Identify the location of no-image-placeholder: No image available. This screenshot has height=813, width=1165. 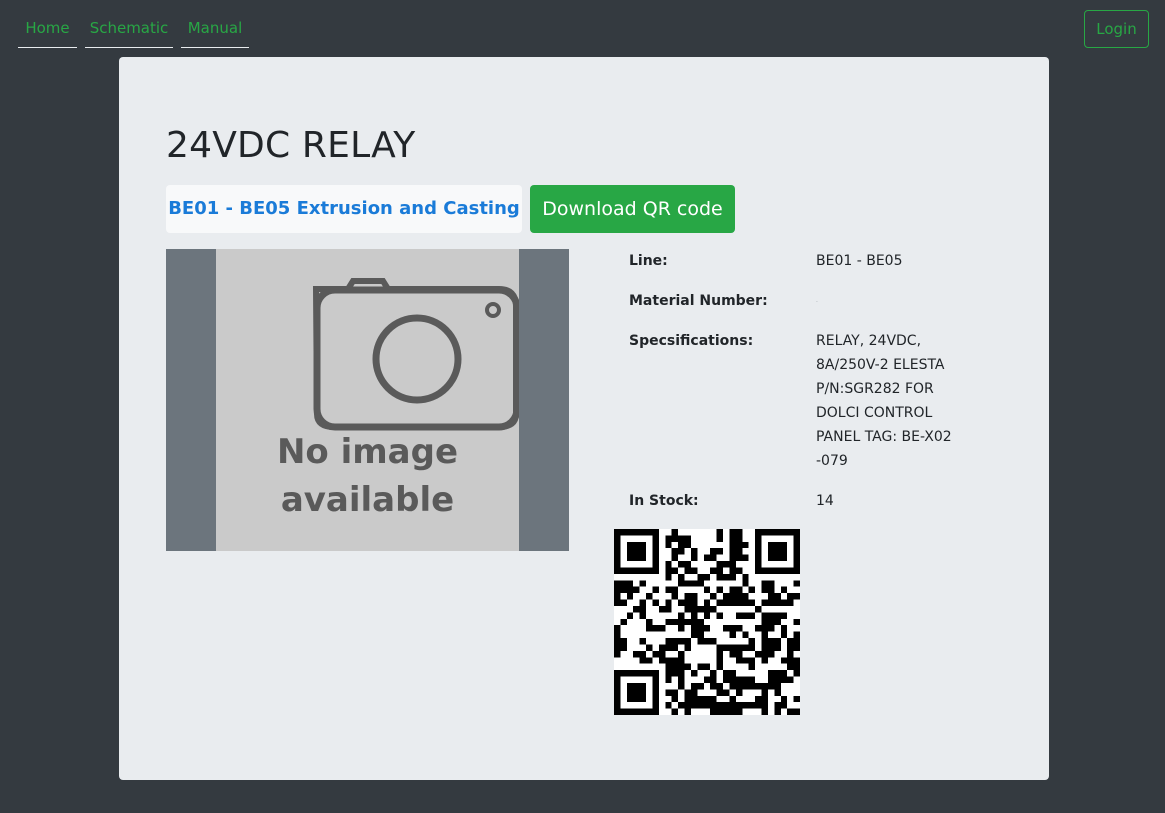
(367, 400).